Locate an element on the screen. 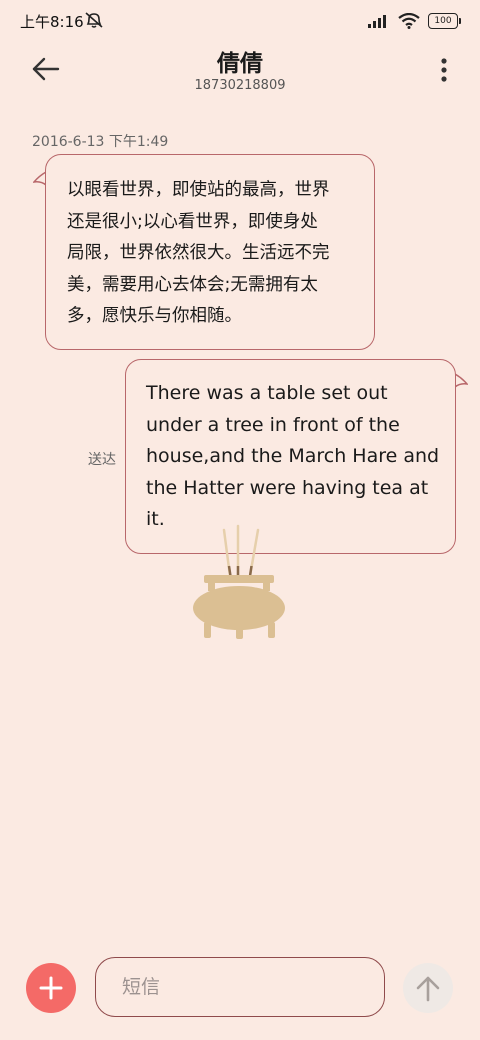 The image size is (480, 1040). message-input is located at coordinates (240, 987).